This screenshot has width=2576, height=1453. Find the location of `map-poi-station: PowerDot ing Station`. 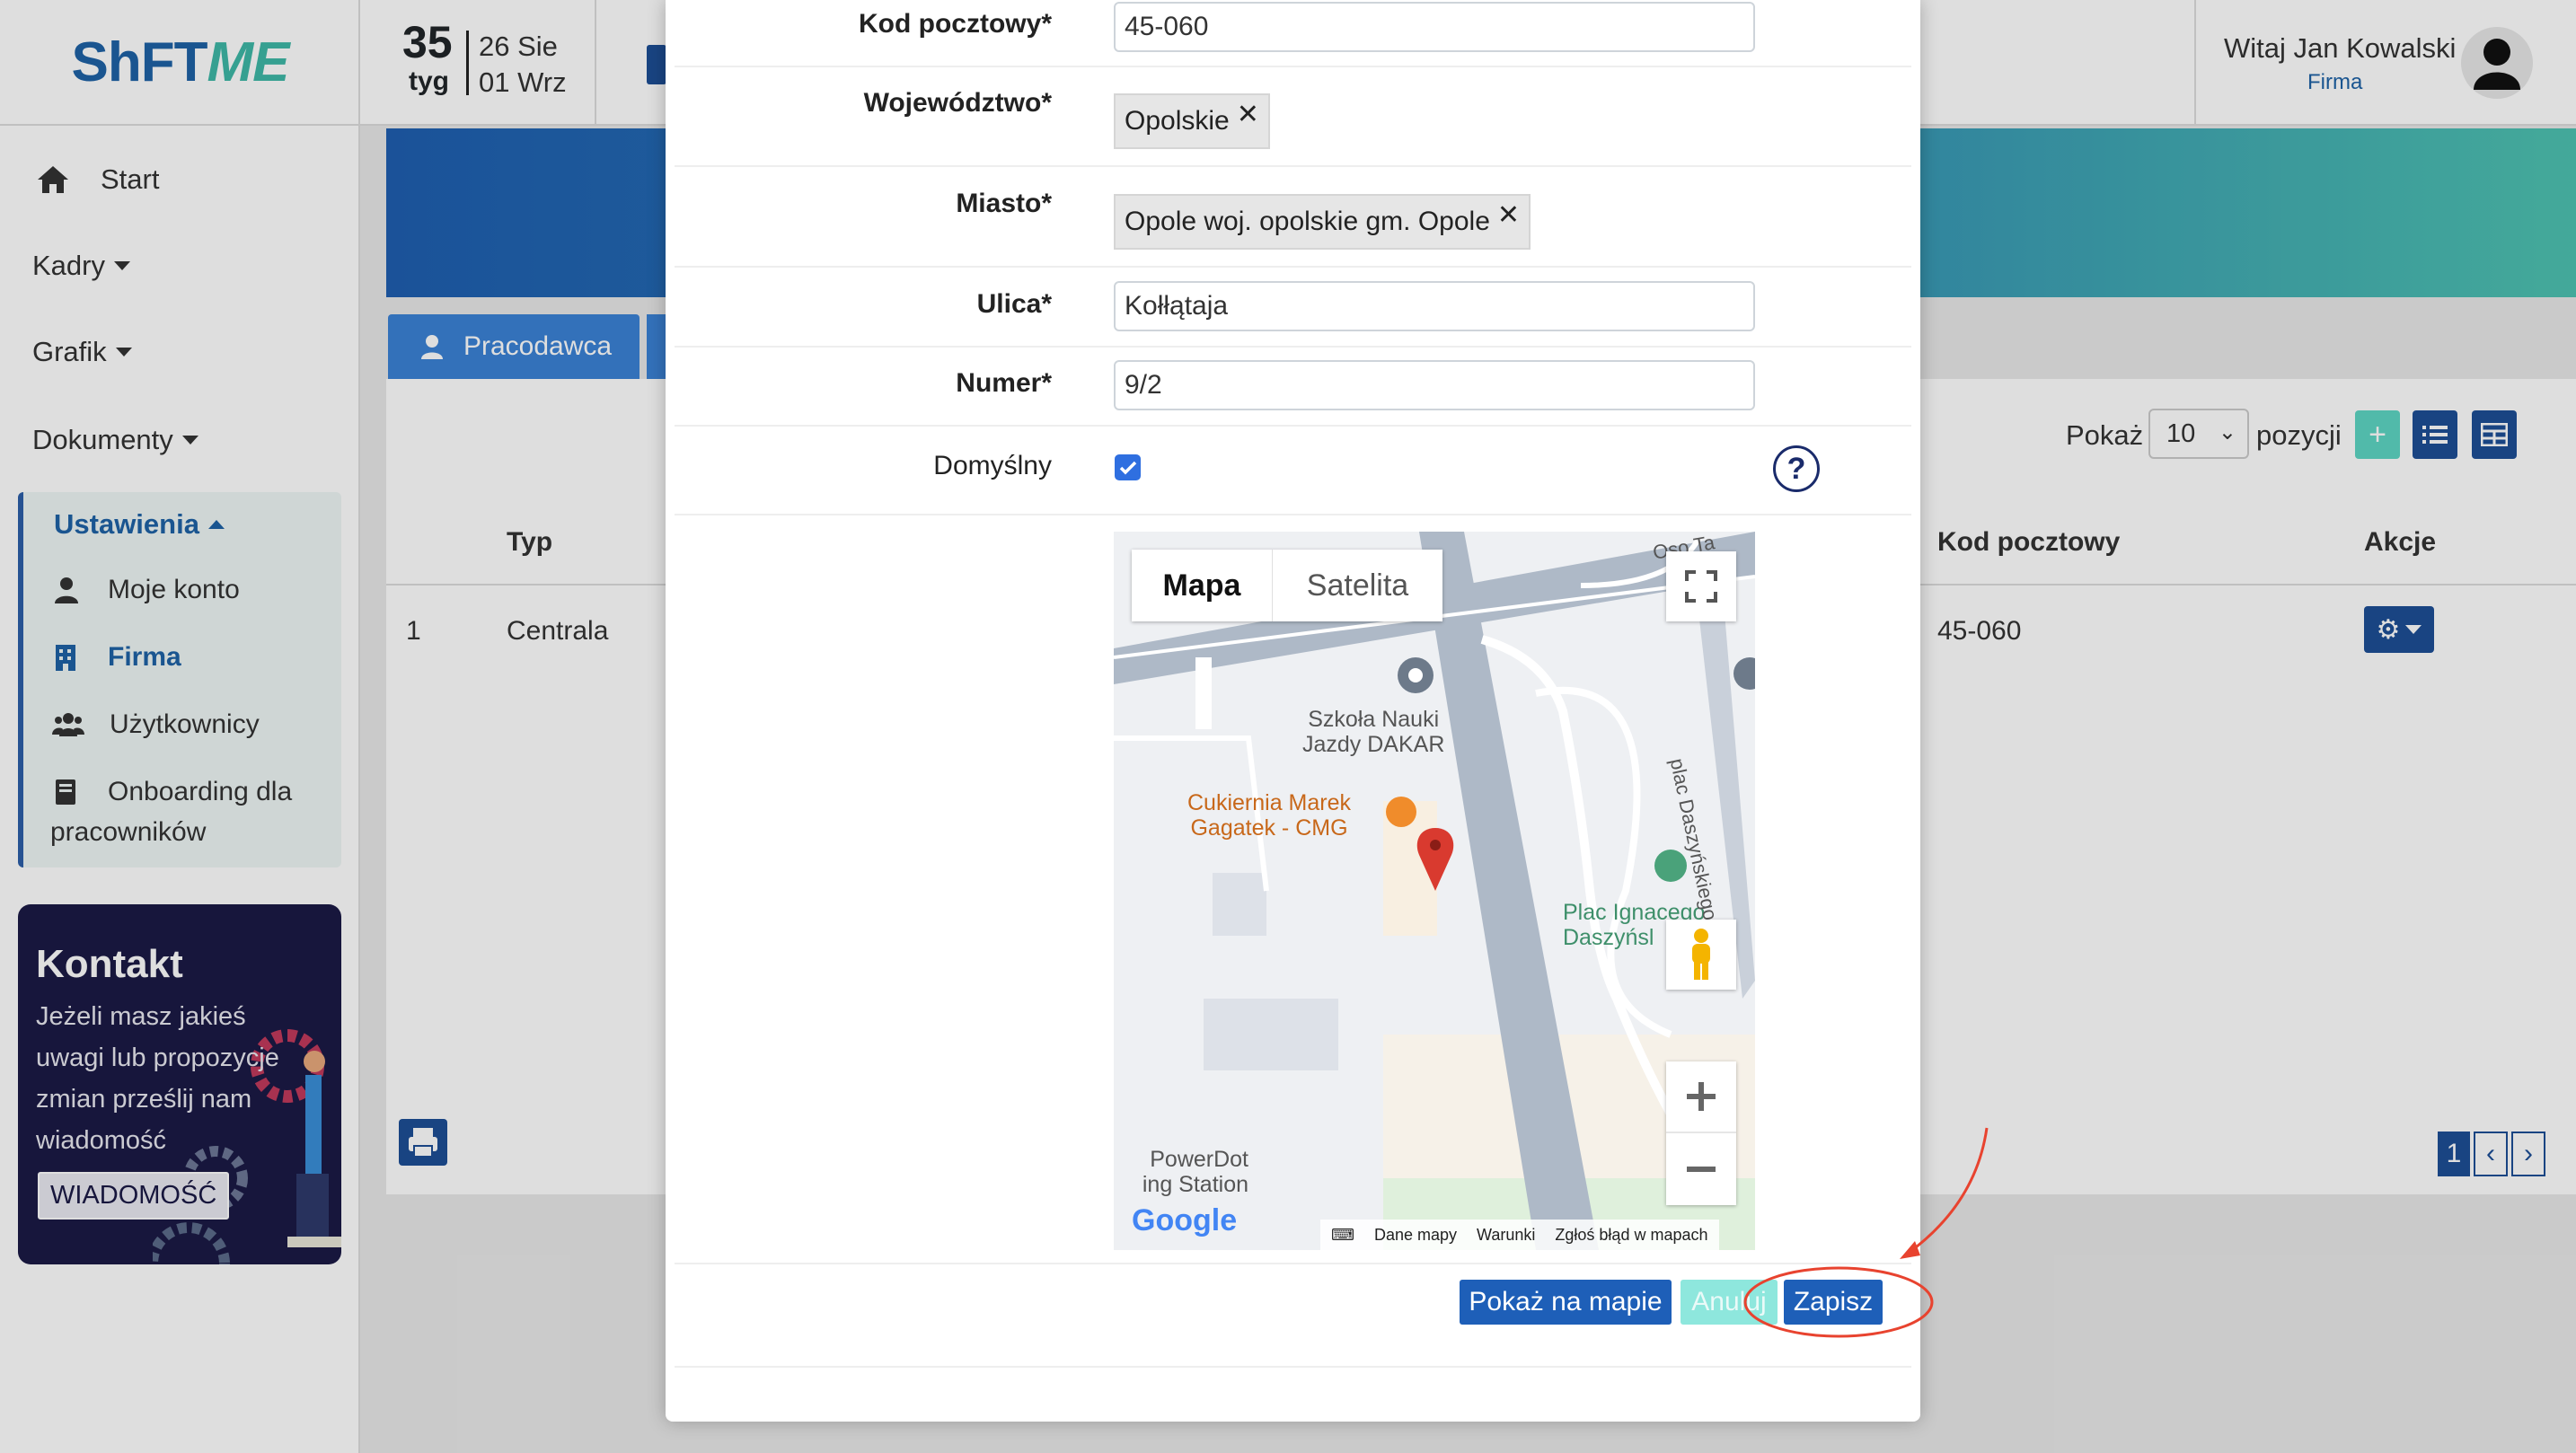

map-poi-station: PowerDot ing Station is located at coordinates (1181, 1172).